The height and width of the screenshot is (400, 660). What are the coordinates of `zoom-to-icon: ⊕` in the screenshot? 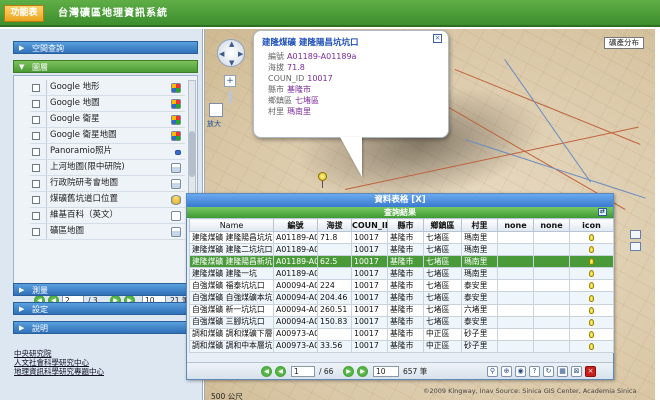 It's located at (506, 371).